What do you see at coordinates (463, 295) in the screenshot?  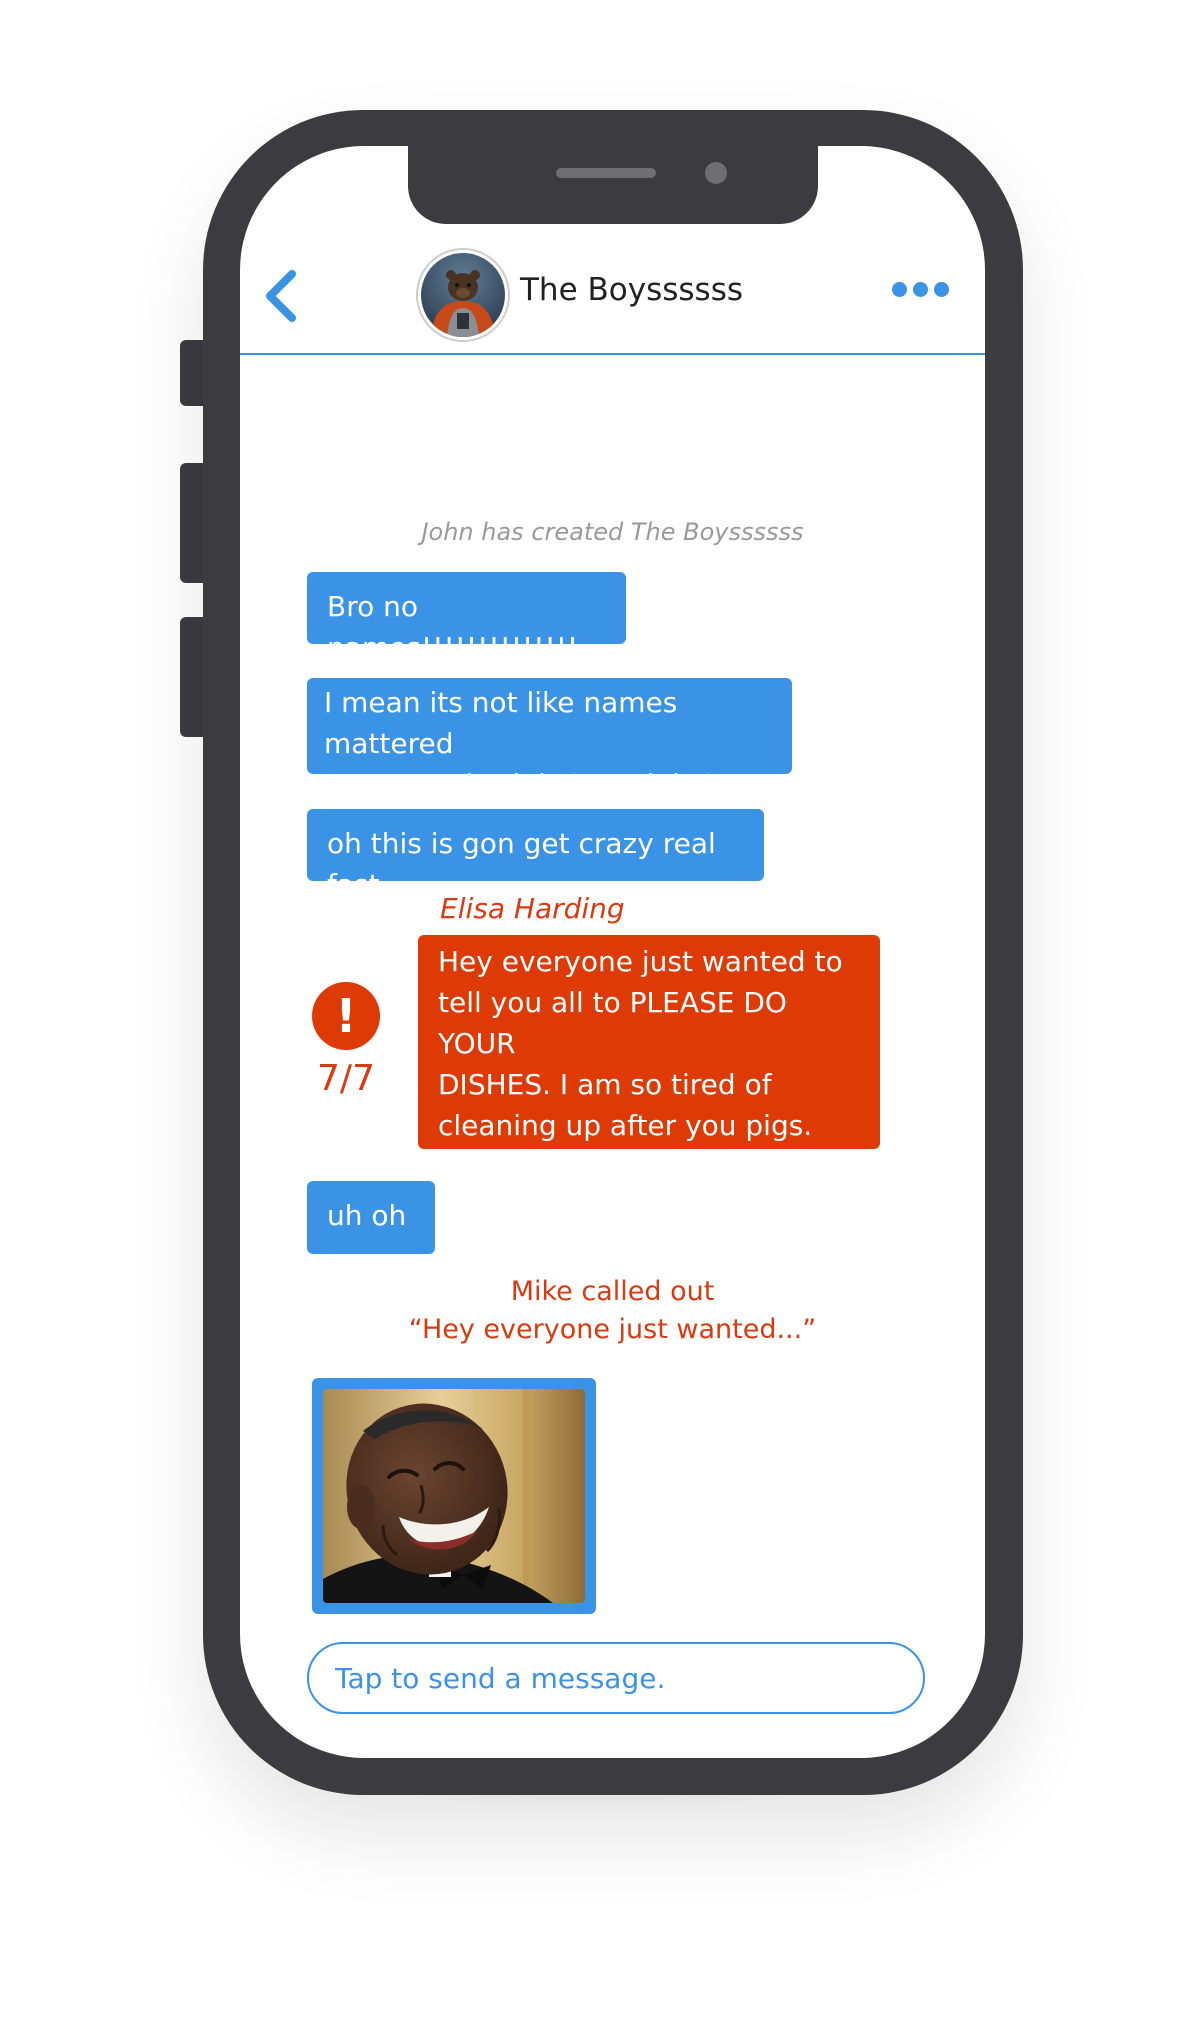 I see `group-avatar` at bounding box center [463, 295].